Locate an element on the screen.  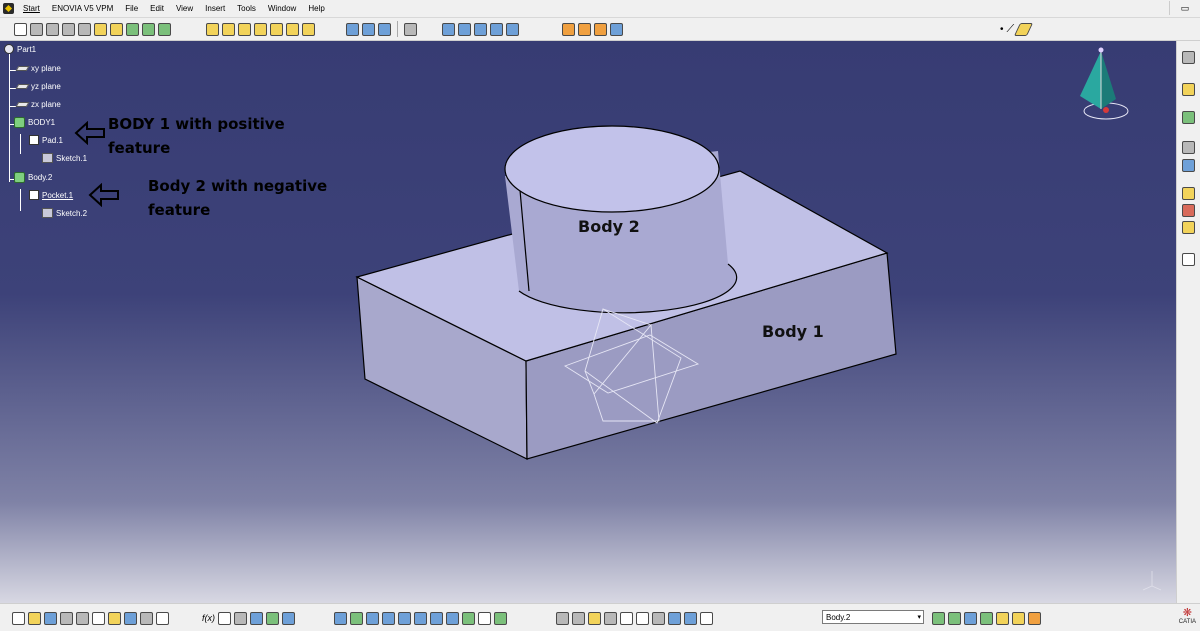
tree-node-body2: Body.2 is located at coordinates (33, 177).